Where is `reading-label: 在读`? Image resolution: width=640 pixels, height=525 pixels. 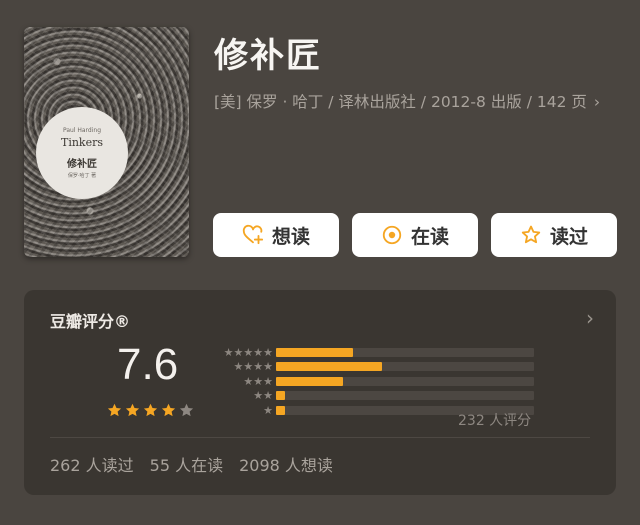
reading-label: 在读 is located at coordinates (429, 236).